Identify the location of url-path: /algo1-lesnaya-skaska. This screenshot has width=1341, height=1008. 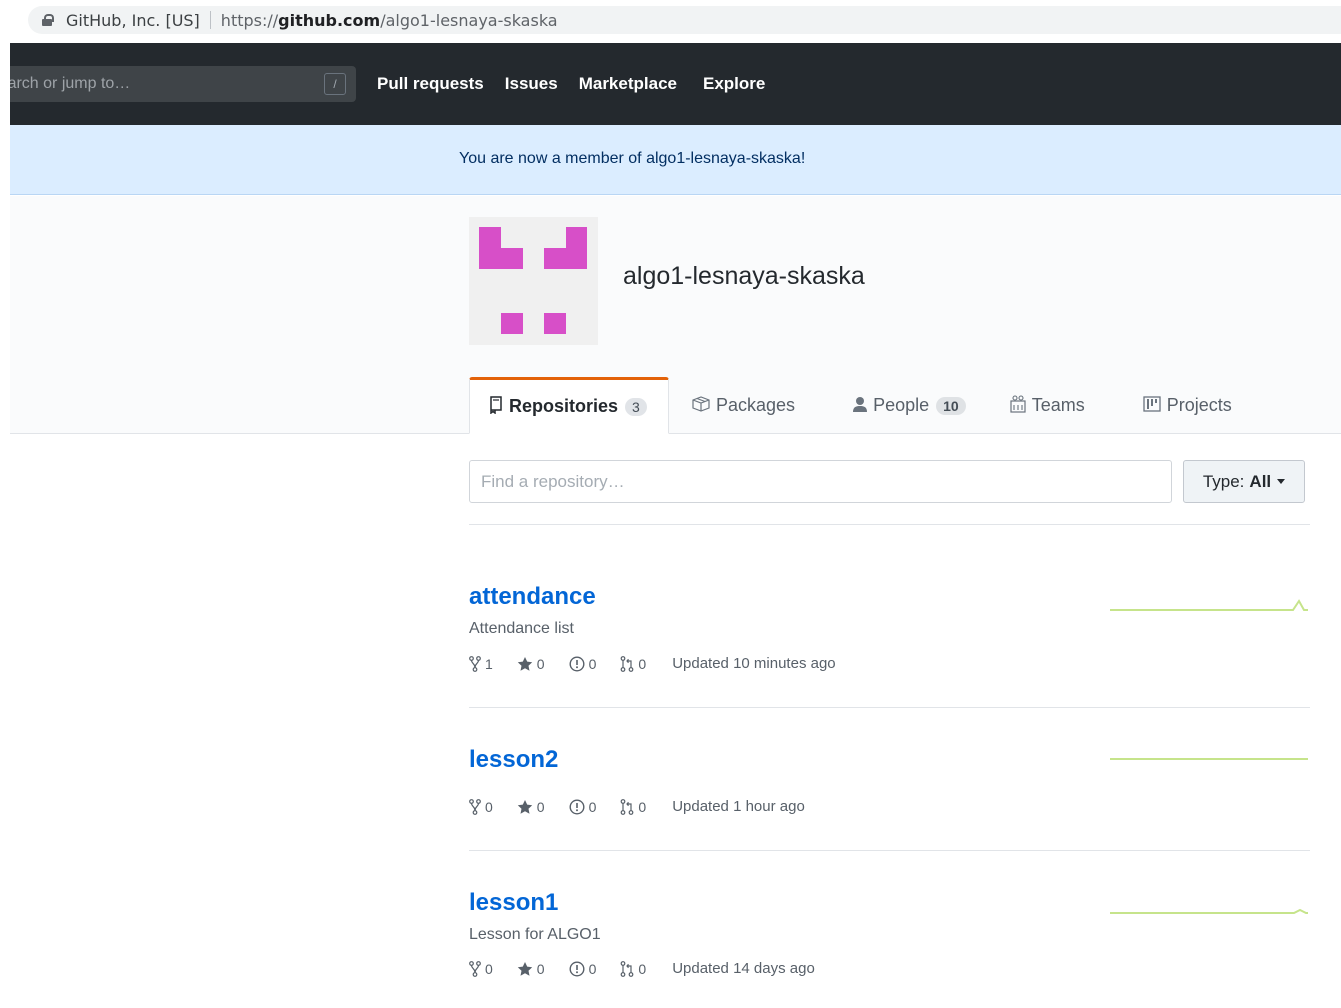
(469, 20).